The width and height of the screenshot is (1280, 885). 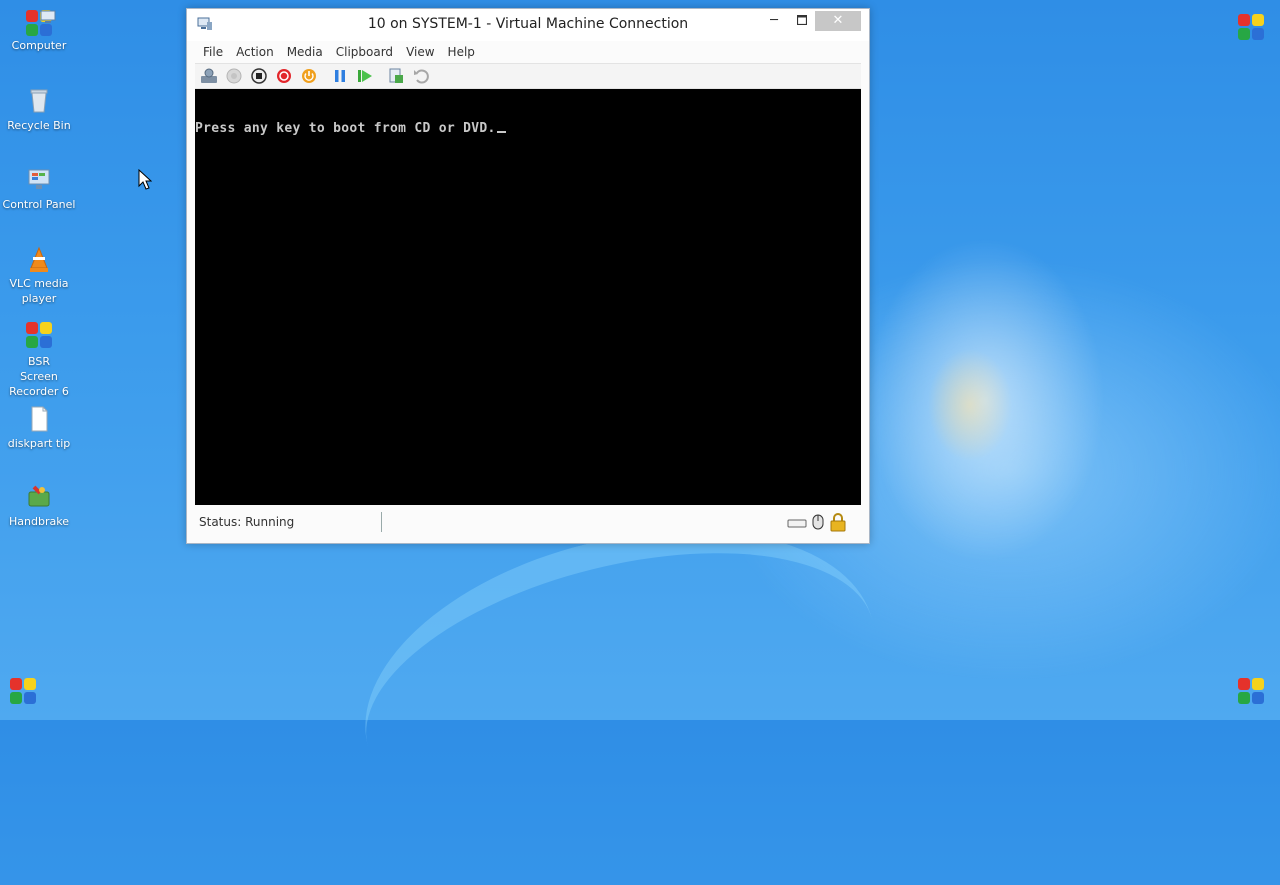 I want to click on mouse-pointer-icon, so click(x=145, y=179).